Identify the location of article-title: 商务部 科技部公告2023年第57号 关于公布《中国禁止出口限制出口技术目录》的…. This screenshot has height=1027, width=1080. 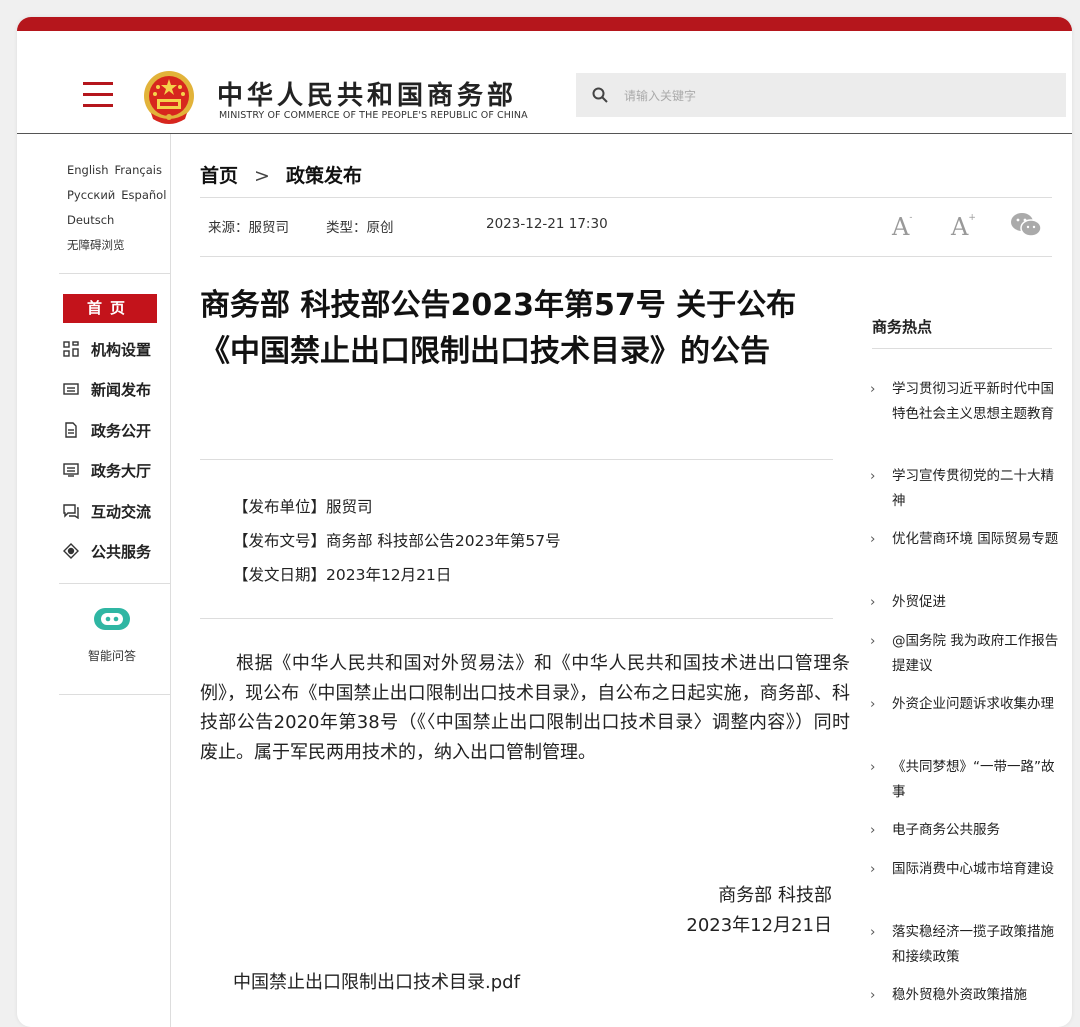
(498, 328).